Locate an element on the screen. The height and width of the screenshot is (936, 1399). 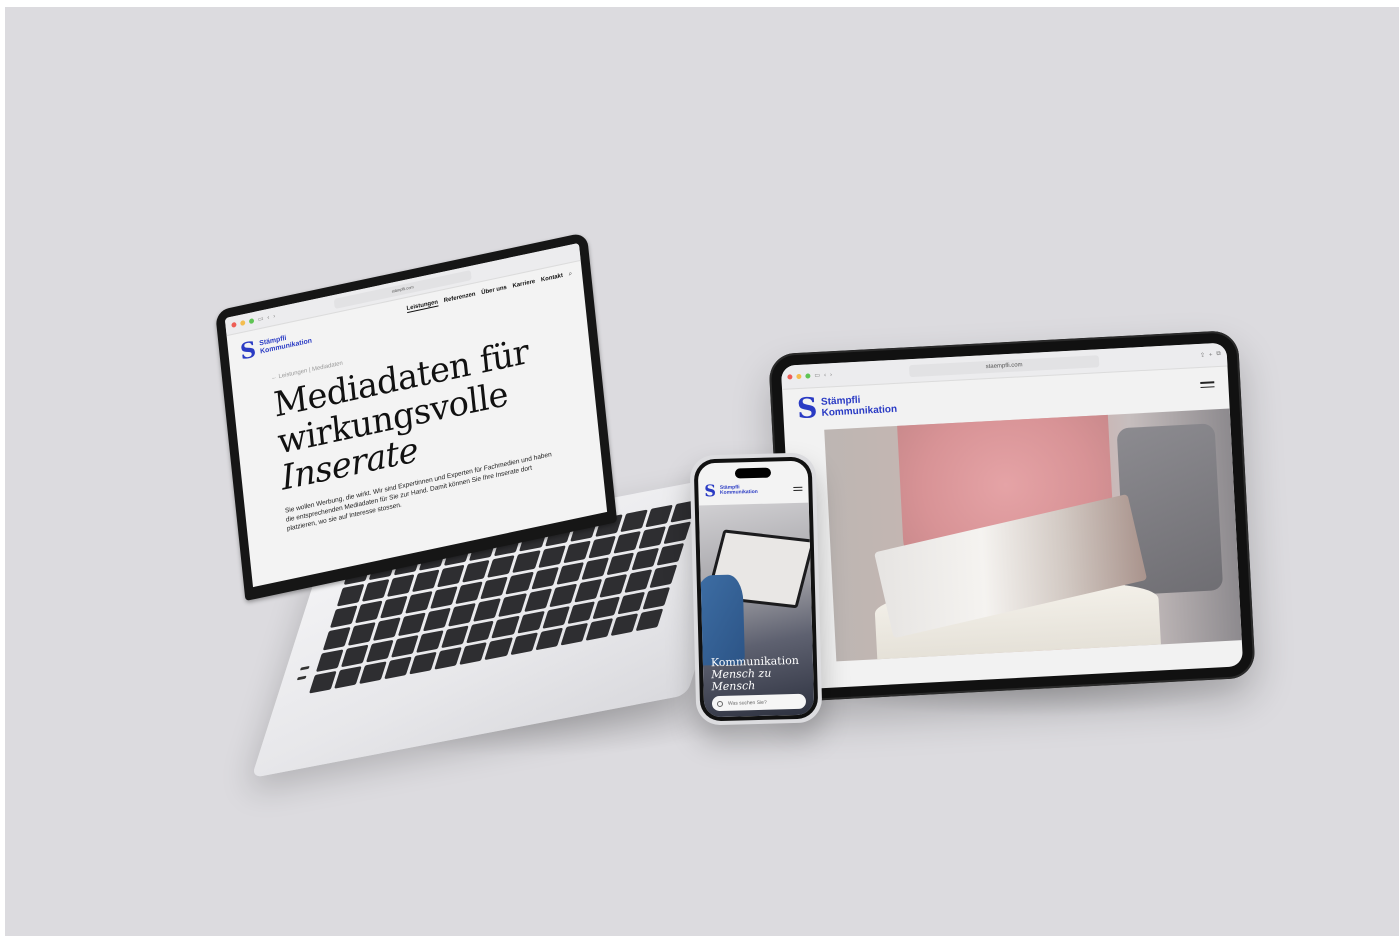
search-icon is located at coordinates (720, 703).